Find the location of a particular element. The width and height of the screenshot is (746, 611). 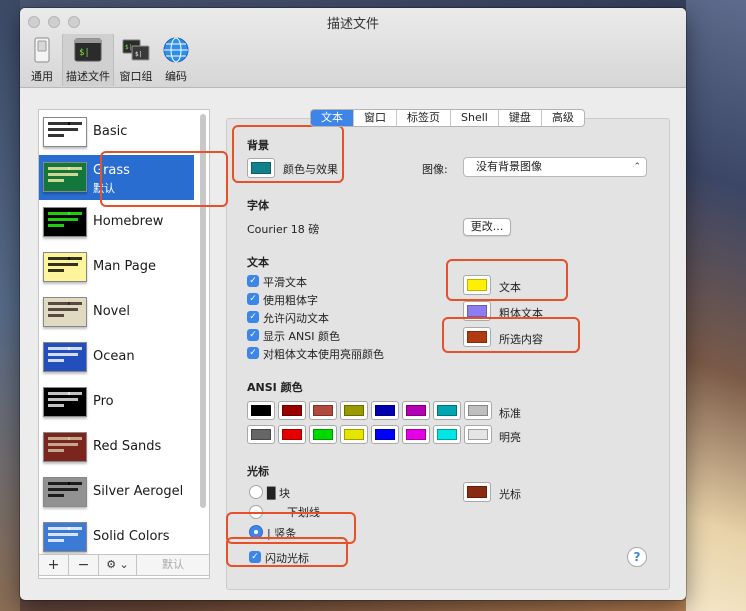

desktop-background-right is located at coordinates (716, 305).